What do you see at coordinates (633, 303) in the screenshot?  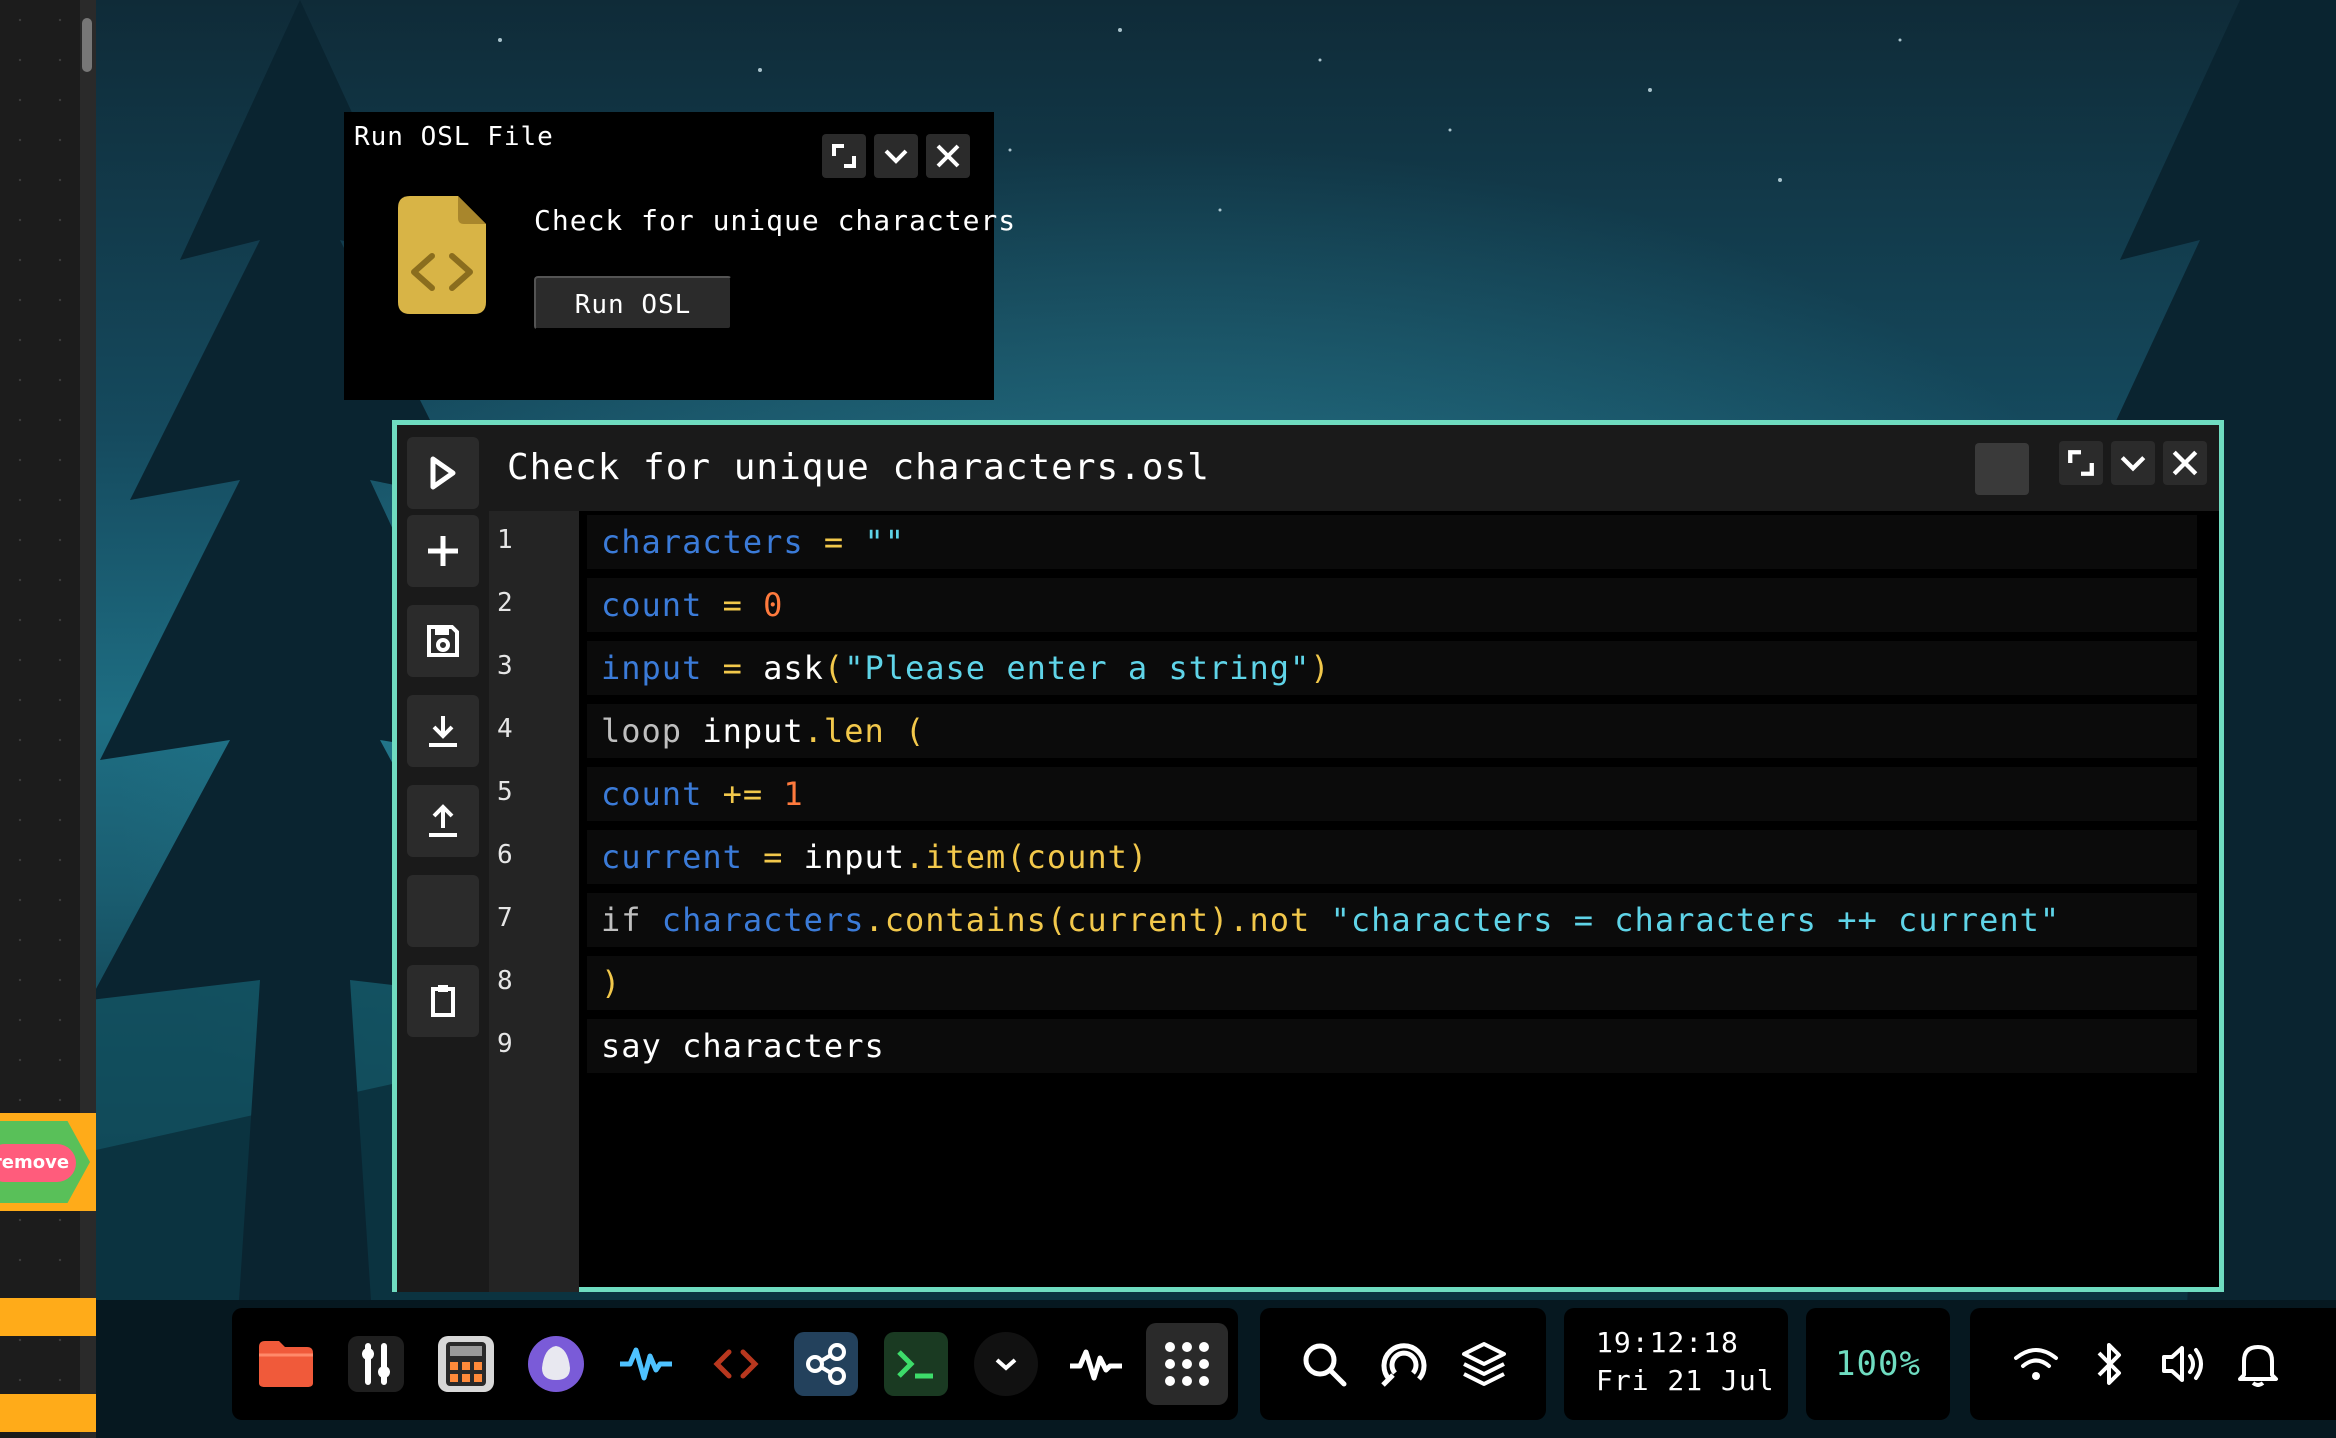 I see `run-osl-button: Run OSL` at bounding box center [633, 303].